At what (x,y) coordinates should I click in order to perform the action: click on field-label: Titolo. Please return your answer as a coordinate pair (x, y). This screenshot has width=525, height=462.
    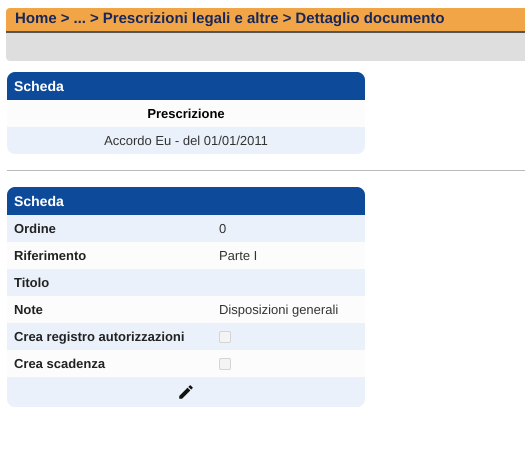
    Looking at the image, I should click on (31, 283).